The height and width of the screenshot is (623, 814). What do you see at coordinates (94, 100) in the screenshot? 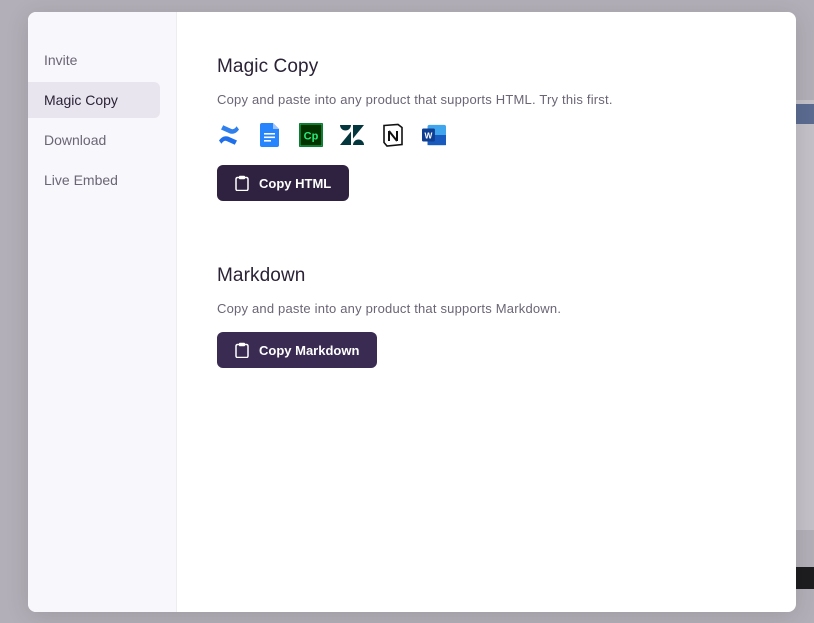
I see `sidebar-item-magic-copy: Magic Copy` at bounding box center [94, 100].